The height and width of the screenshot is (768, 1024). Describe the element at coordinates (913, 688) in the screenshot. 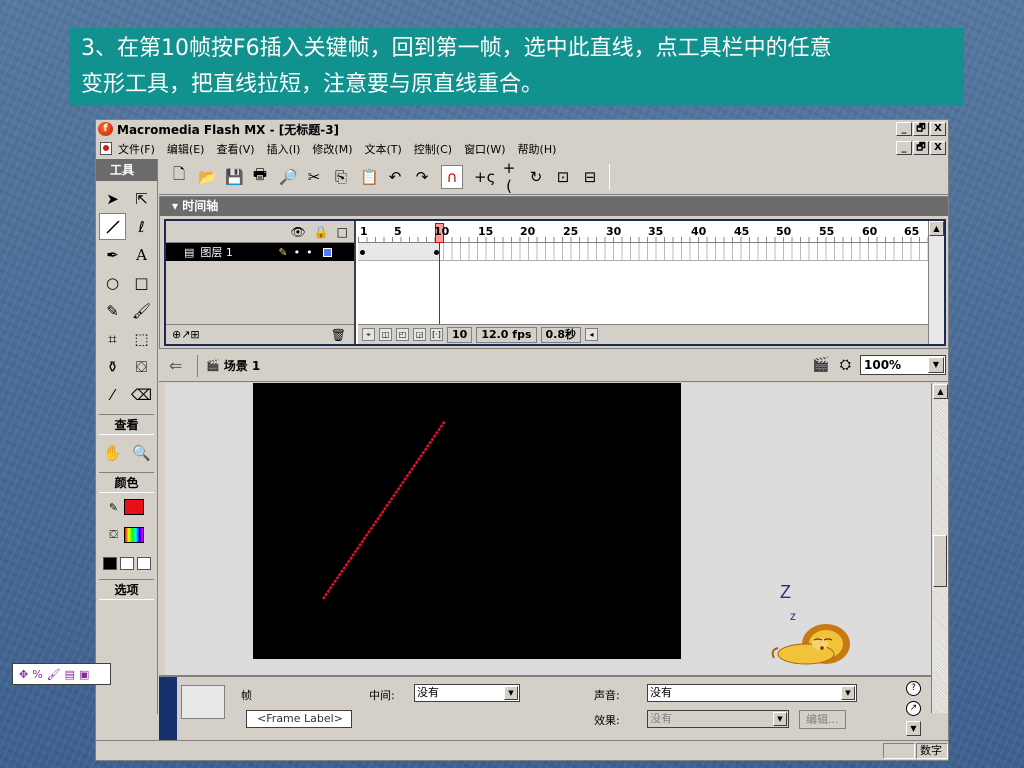

I see `help-icon: ?` at that location.